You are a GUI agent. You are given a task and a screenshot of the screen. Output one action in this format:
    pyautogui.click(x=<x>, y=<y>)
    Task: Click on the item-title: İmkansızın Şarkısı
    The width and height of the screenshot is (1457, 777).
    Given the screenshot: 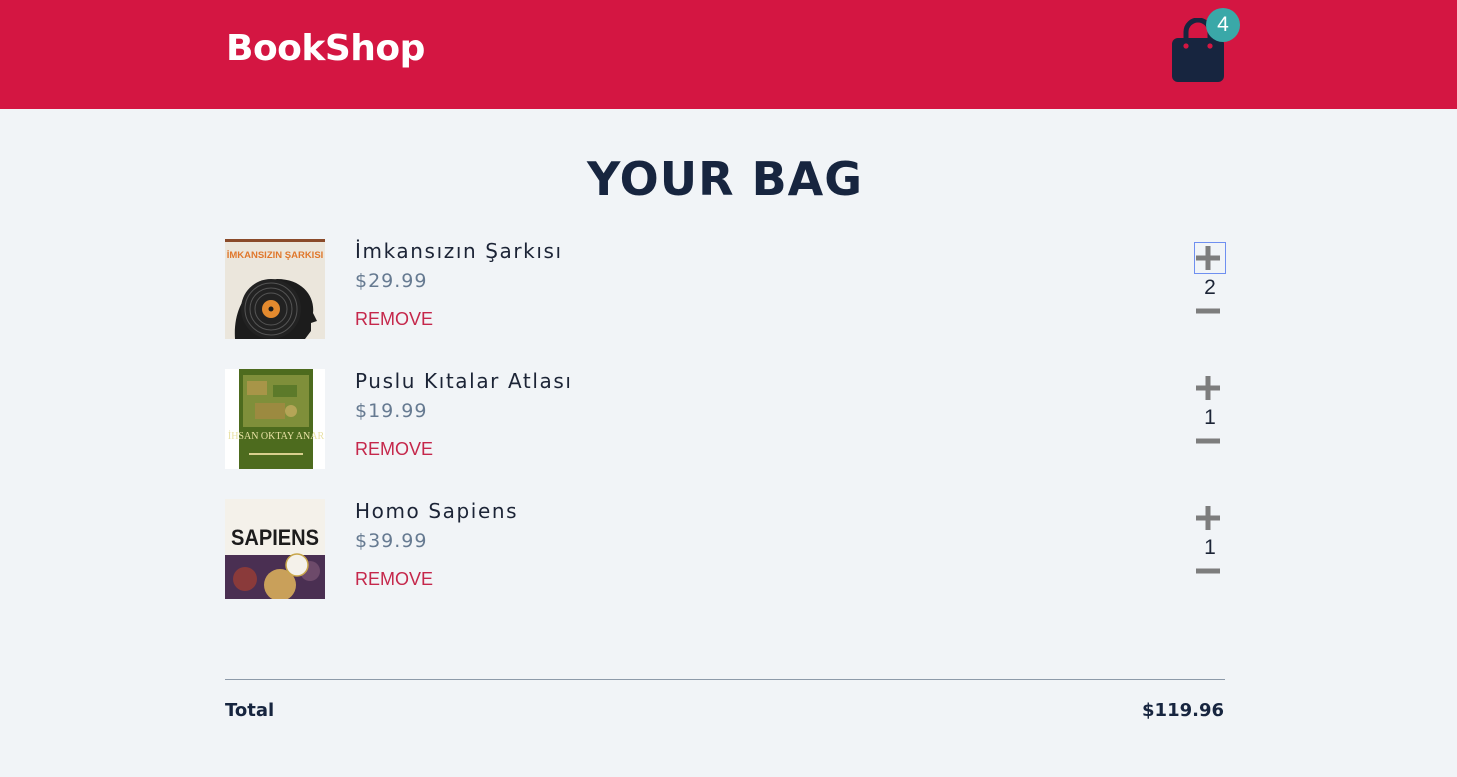 What is the action you would take?
    pyautogui.click(x=459, y=251)
    